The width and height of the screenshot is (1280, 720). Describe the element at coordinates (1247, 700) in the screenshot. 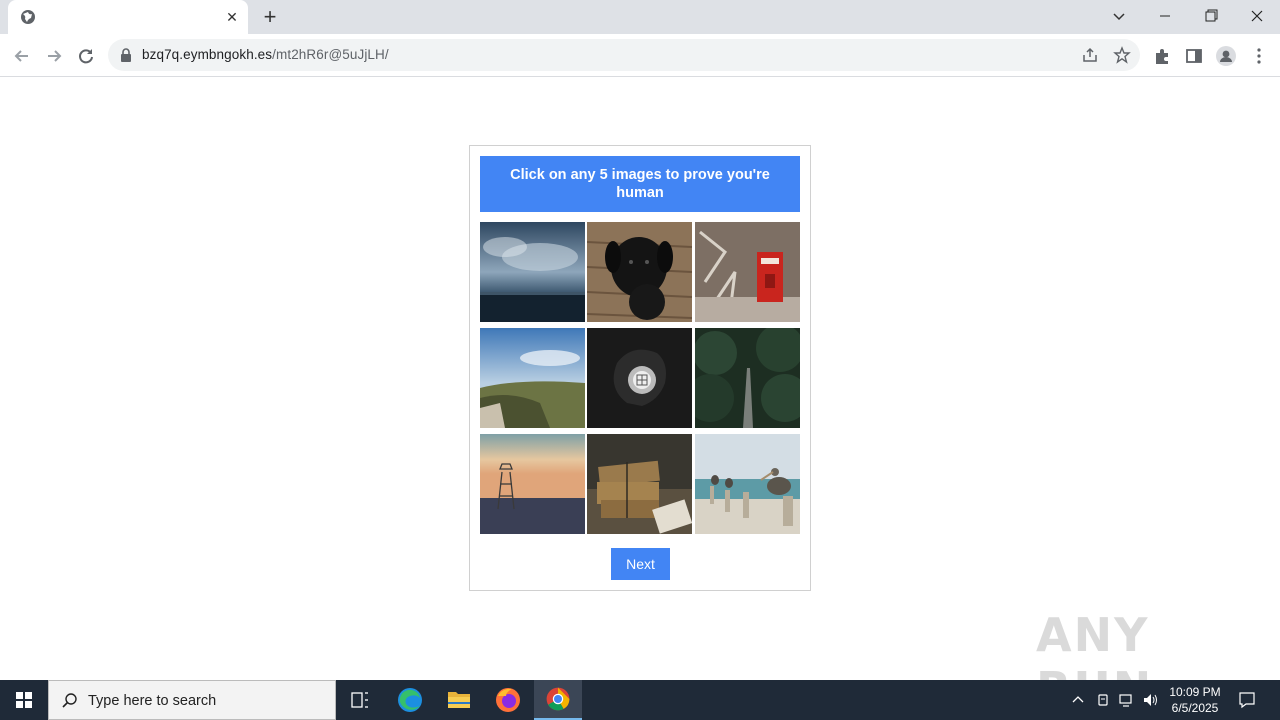

I see `notification-icon` at that location.